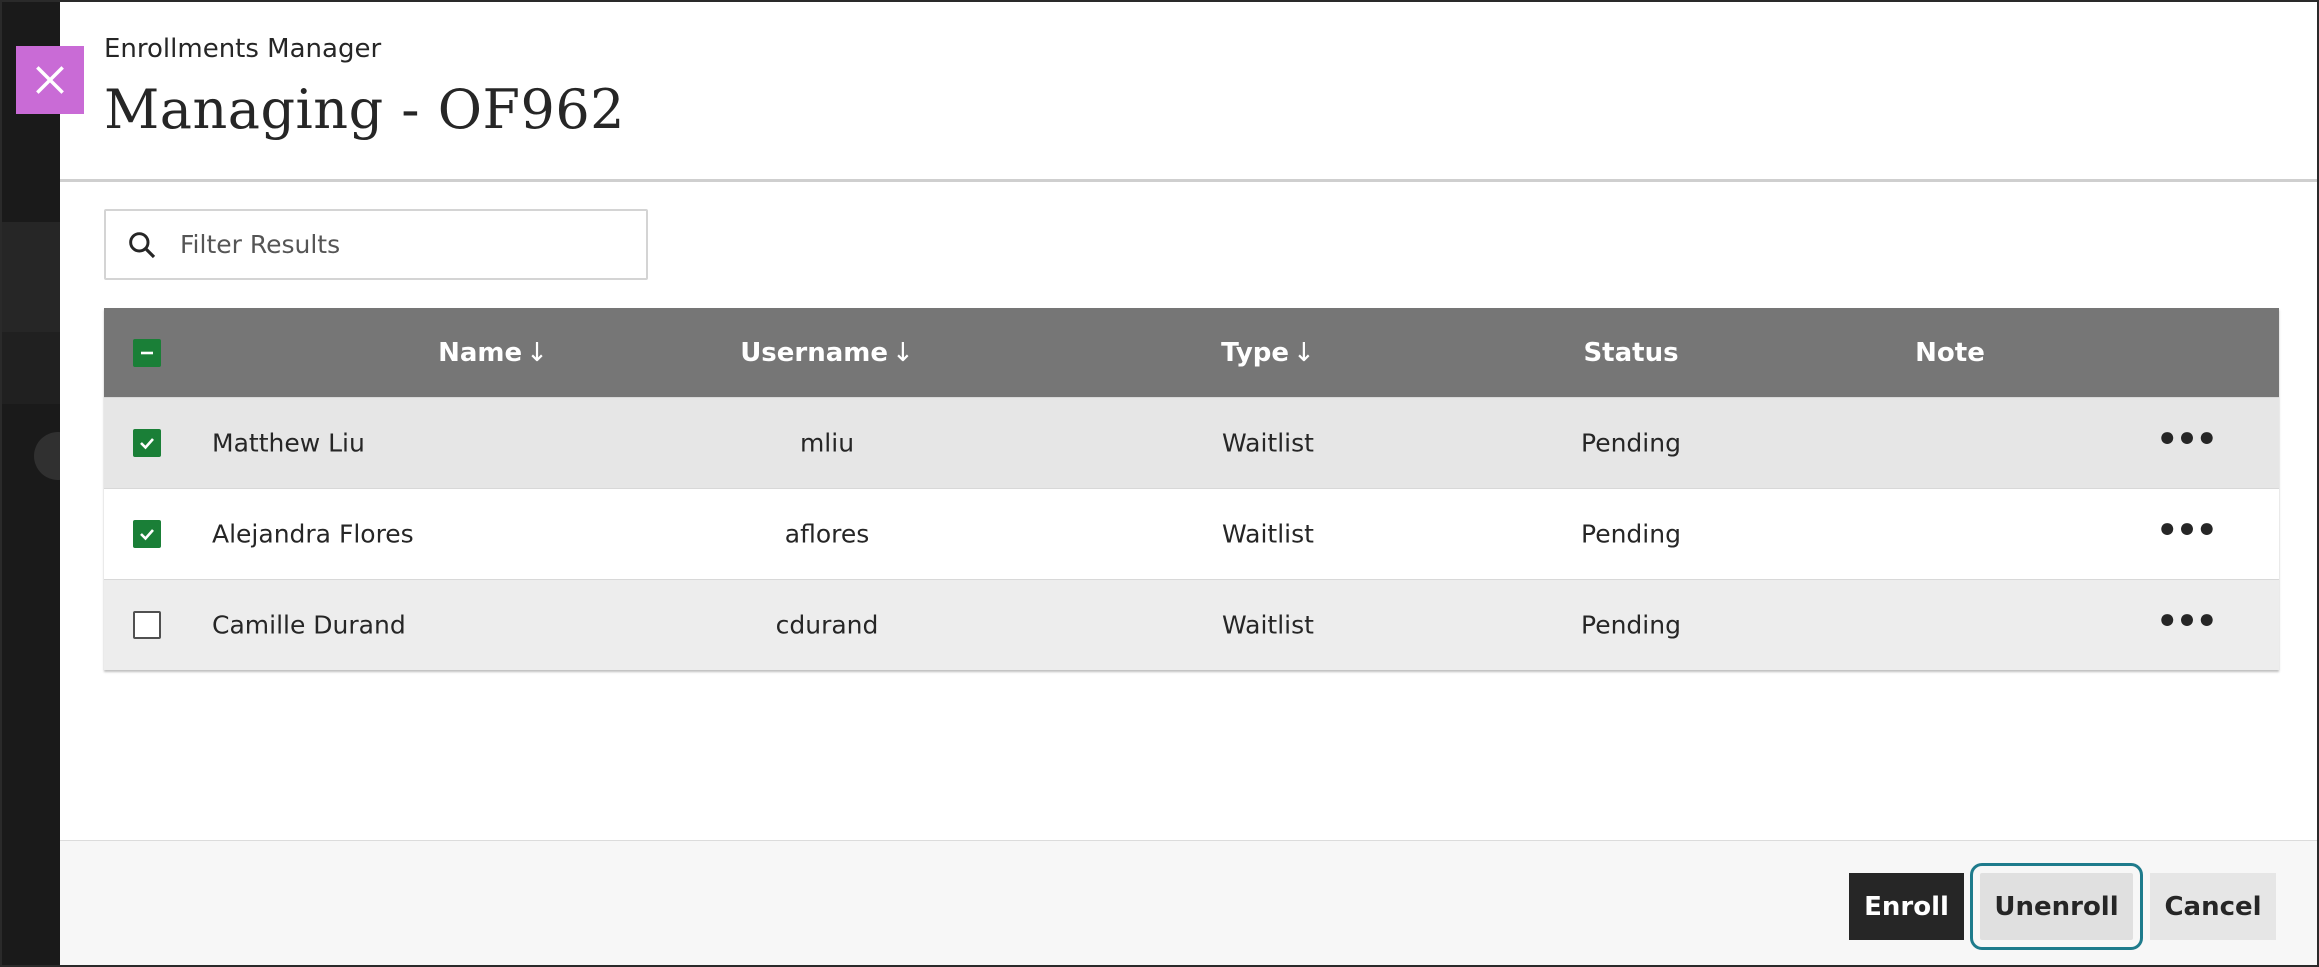  I want to click on close-button, so click(50, 80).